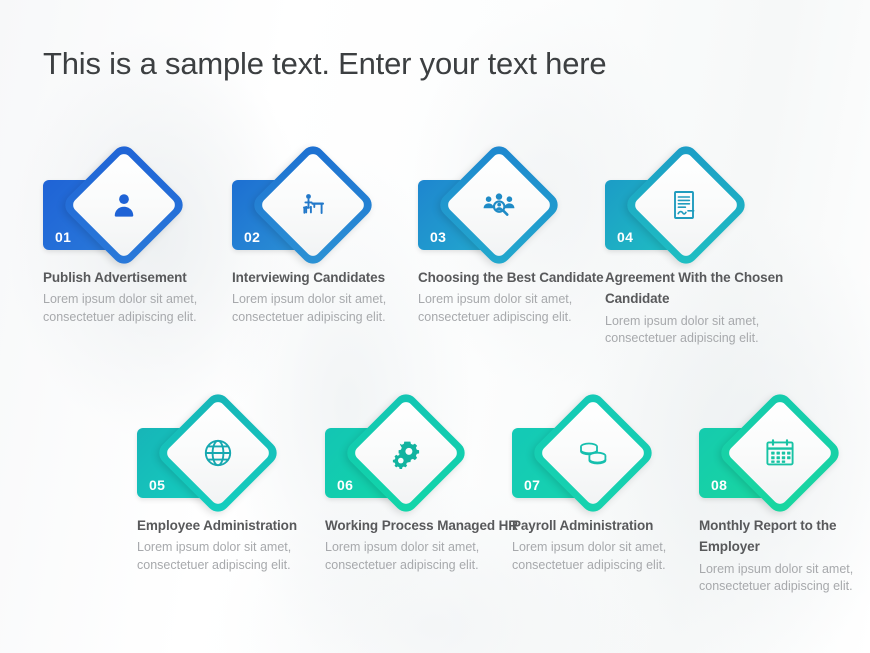  I want to click on step-badge: 07, so click(587, 453).